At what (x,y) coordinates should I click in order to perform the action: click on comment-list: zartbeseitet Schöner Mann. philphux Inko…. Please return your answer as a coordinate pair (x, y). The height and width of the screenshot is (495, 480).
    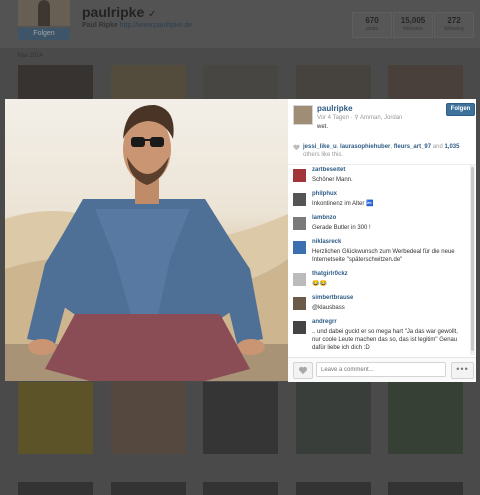
    Looking at the image, I should click on (379, 262).